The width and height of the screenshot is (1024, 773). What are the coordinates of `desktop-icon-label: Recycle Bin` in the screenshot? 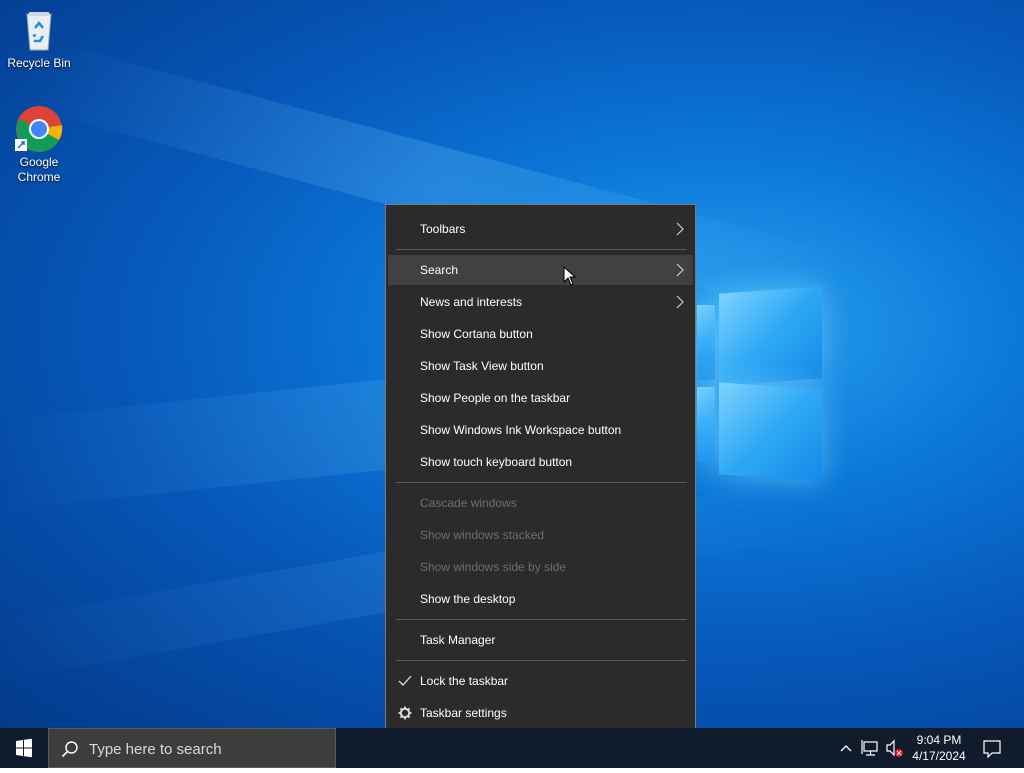 It's located at (39, 63).